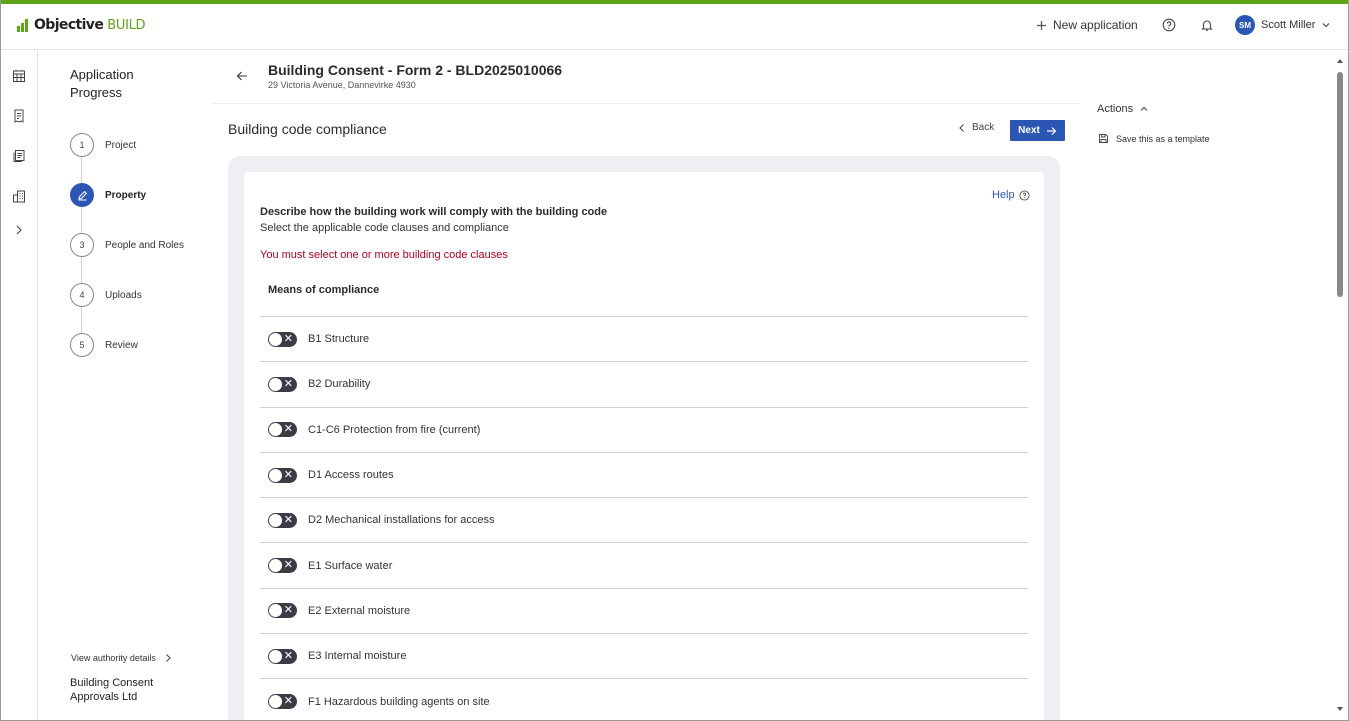 This screenshot has height=721, width=1349. Describe the element at coordinates (126, 25) in the screenshot. I see `brand-product: BUILD` at that location.